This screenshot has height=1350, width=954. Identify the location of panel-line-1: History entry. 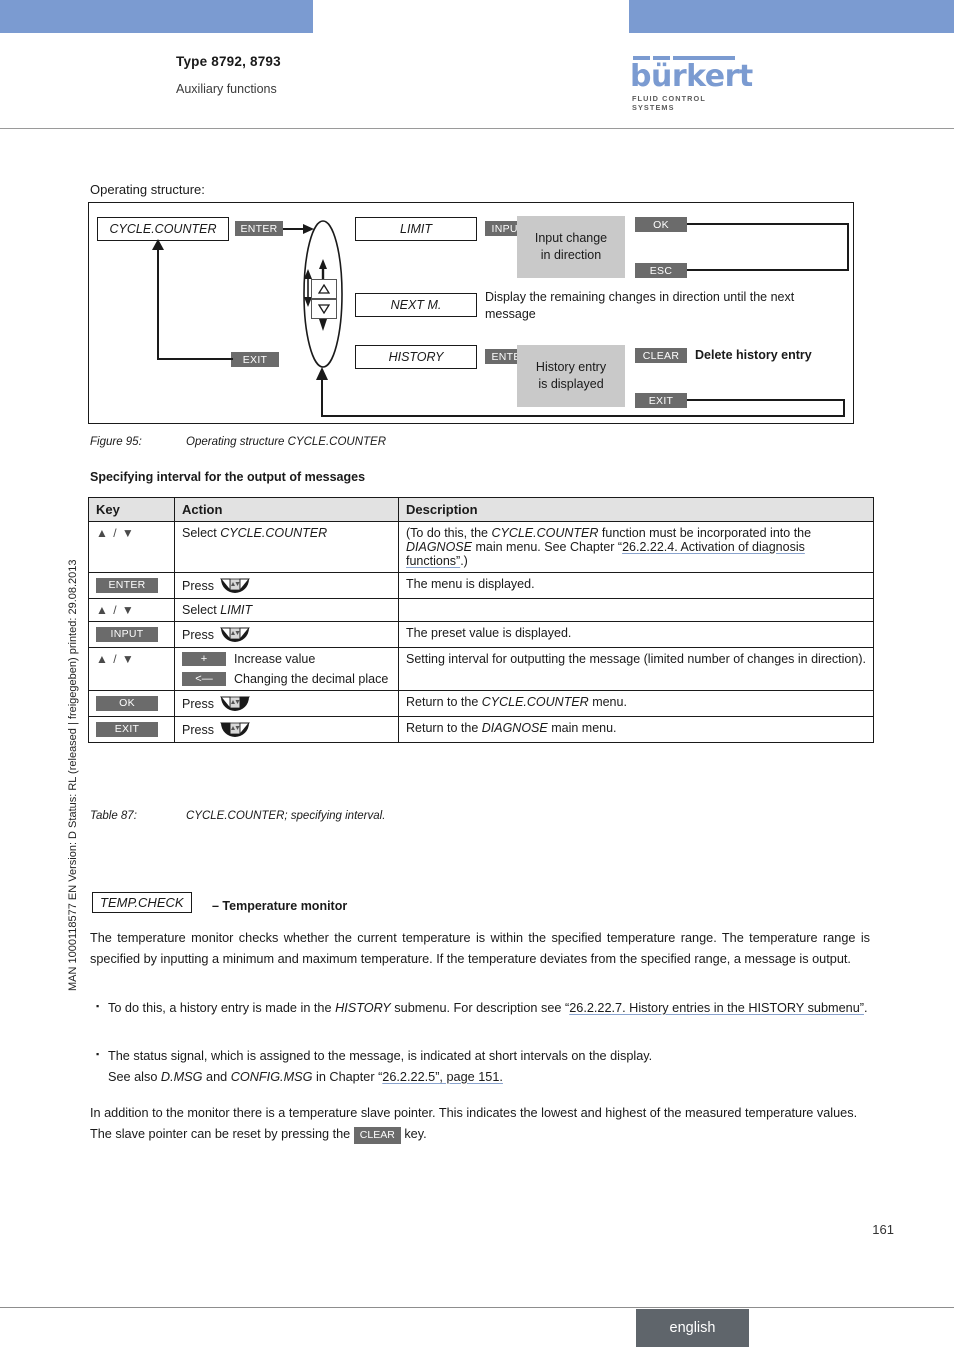
(571, 367).